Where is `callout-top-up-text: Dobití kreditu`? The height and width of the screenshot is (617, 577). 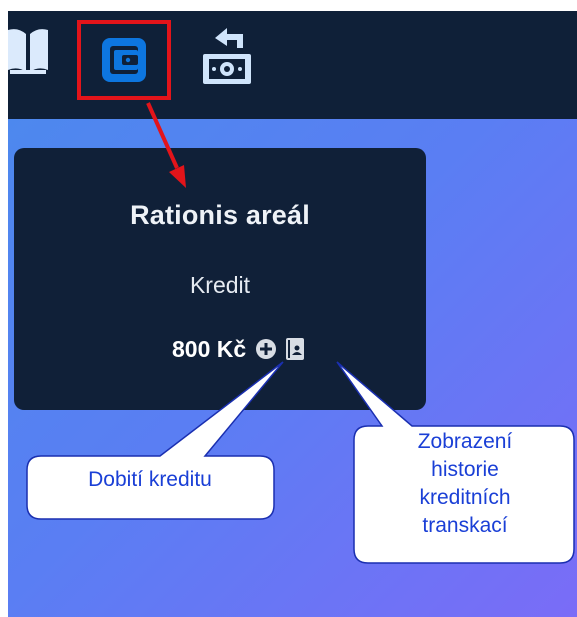 callout-top-up-text: Dobití kreditu is located at coordinates (150, 479).